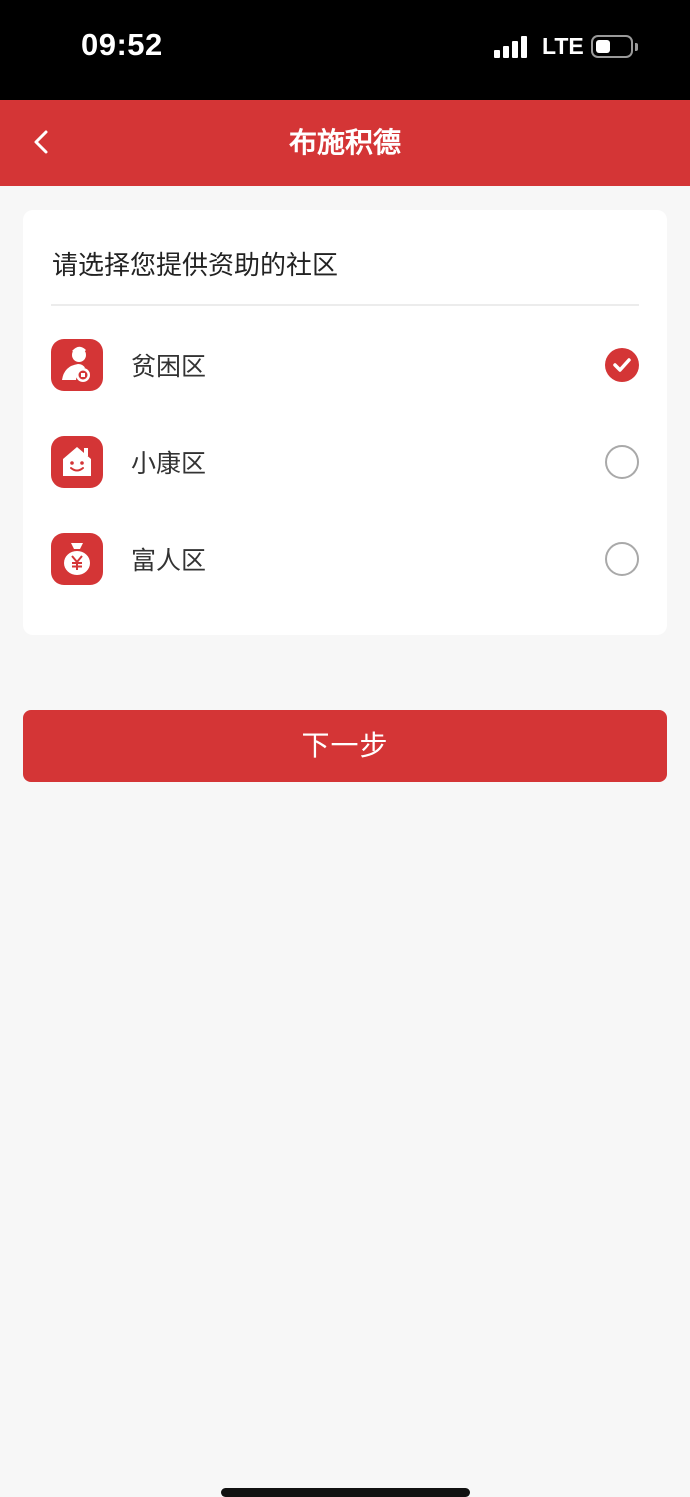  Describe the element at coordinates (603, 46) in the screenshot. I see `battery-level` at that location.